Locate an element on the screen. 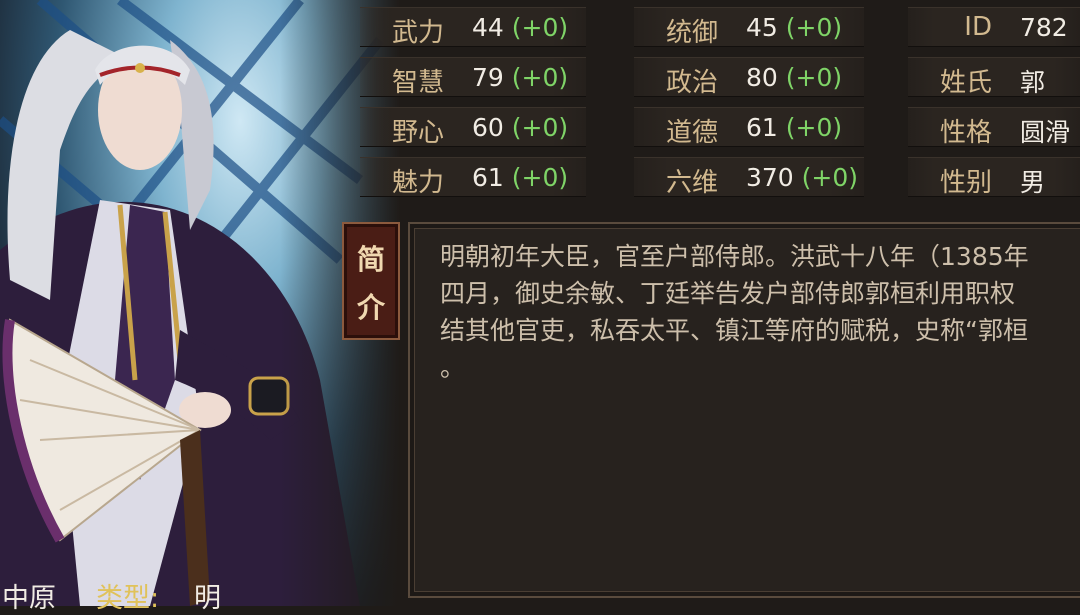 This screenshot has height=615, width=1080. stat-yexin: 野心 60 (+0) is located at coordinates (473, 127).